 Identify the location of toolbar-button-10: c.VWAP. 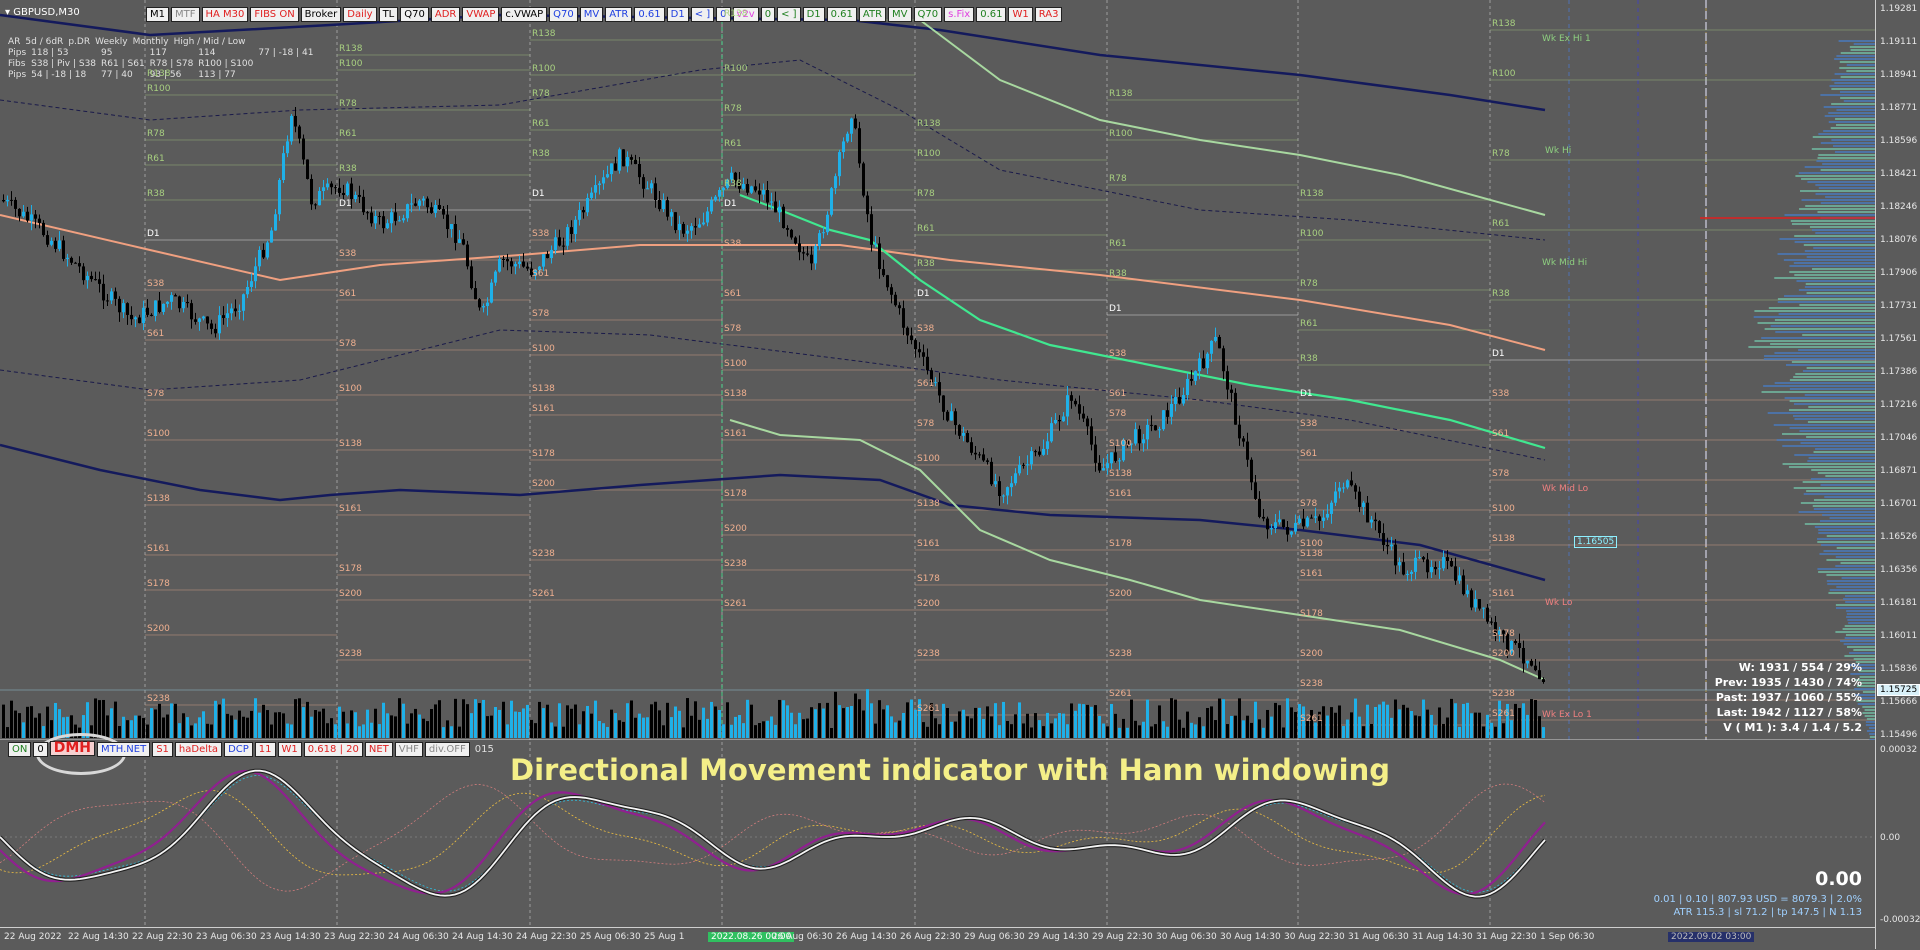
(524, 14).